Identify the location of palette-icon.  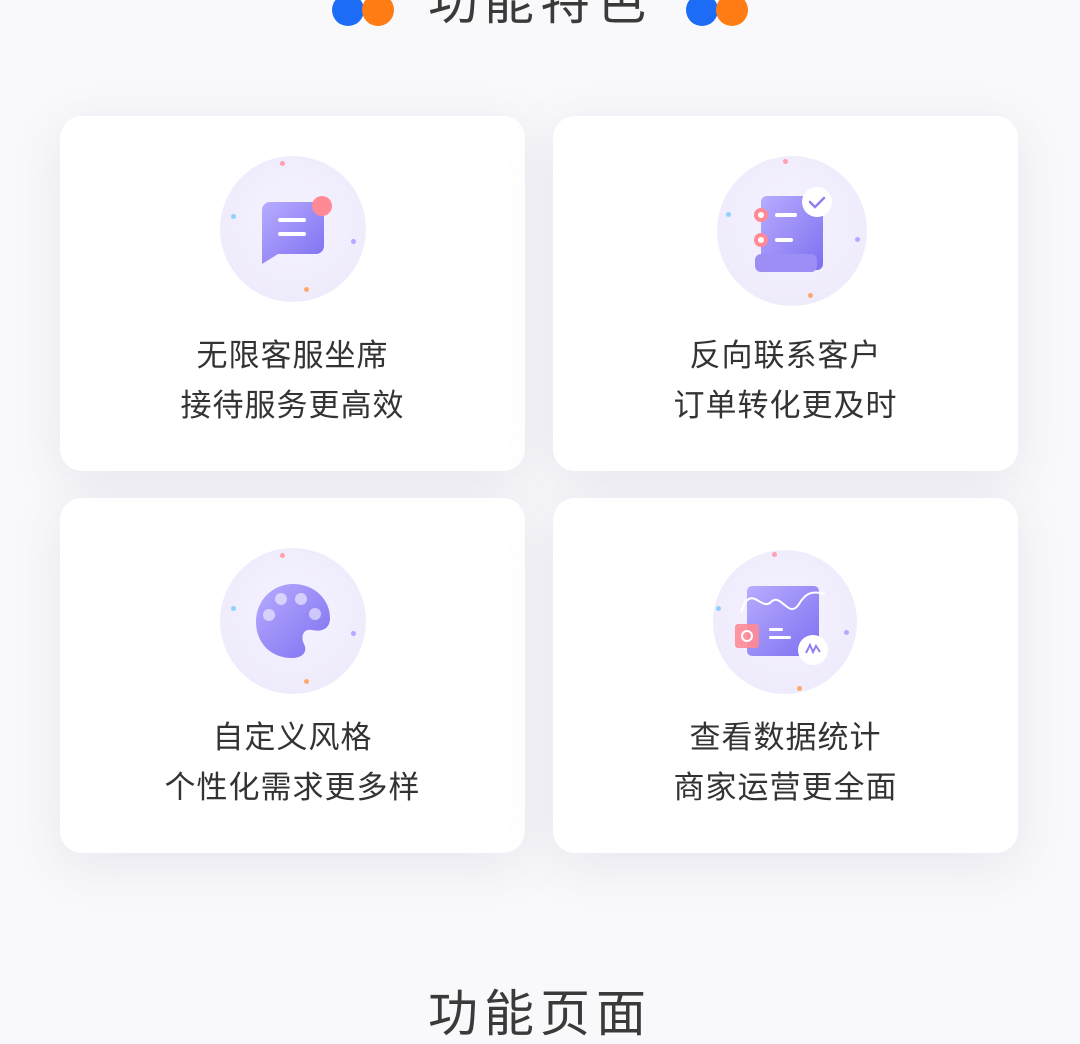
(293, 621).